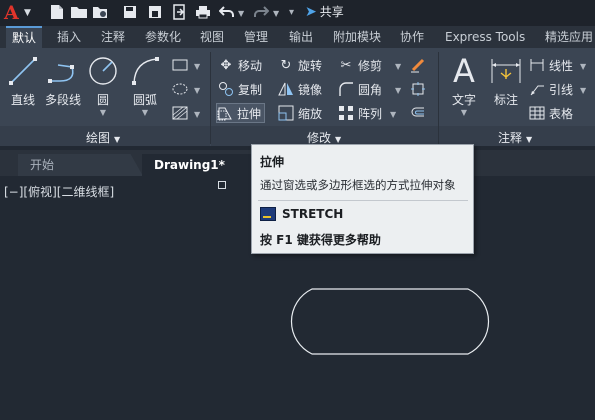 Image resolution: width=595 pixels, height=420 pixels. I want to click on offset-tool, so click(418, 113).